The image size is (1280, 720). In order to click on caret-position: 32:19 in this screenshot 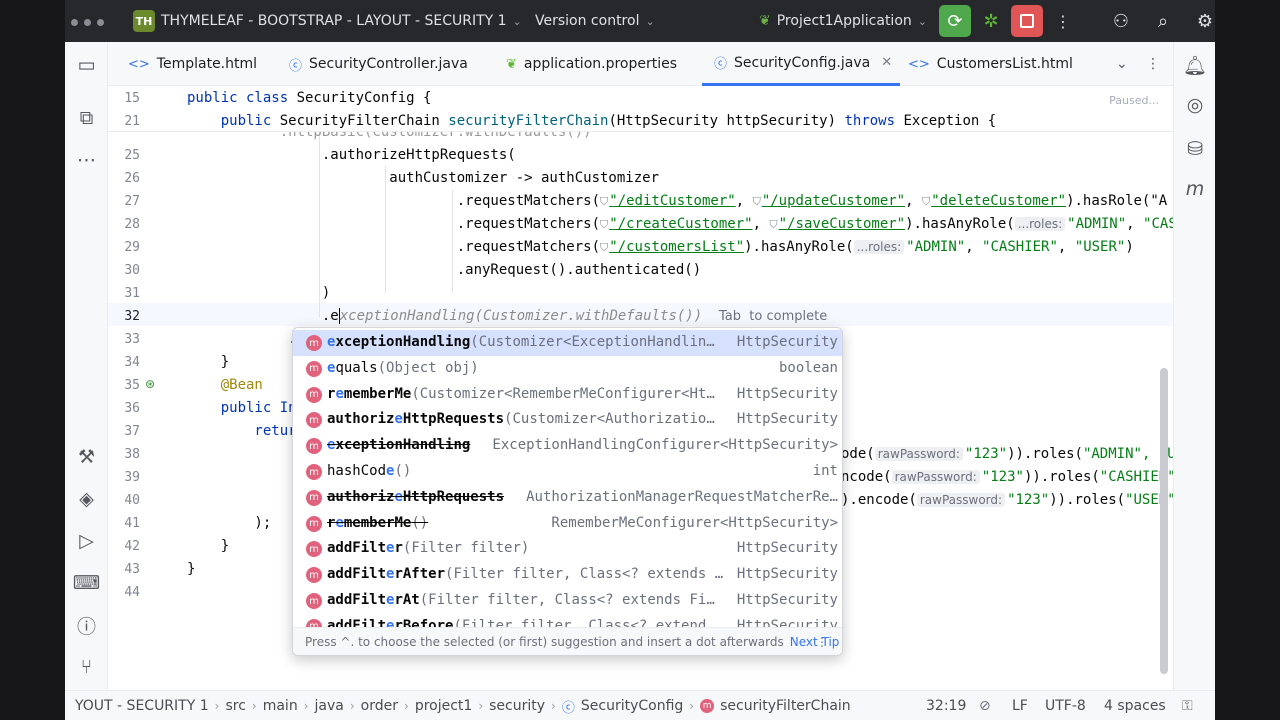, I will do `click(946, 705)`.